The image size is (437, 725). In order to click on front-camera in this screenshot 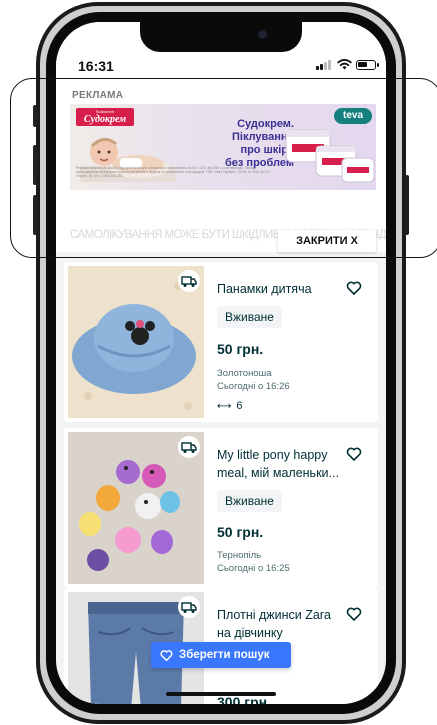, I will do `click(262, 34)`.